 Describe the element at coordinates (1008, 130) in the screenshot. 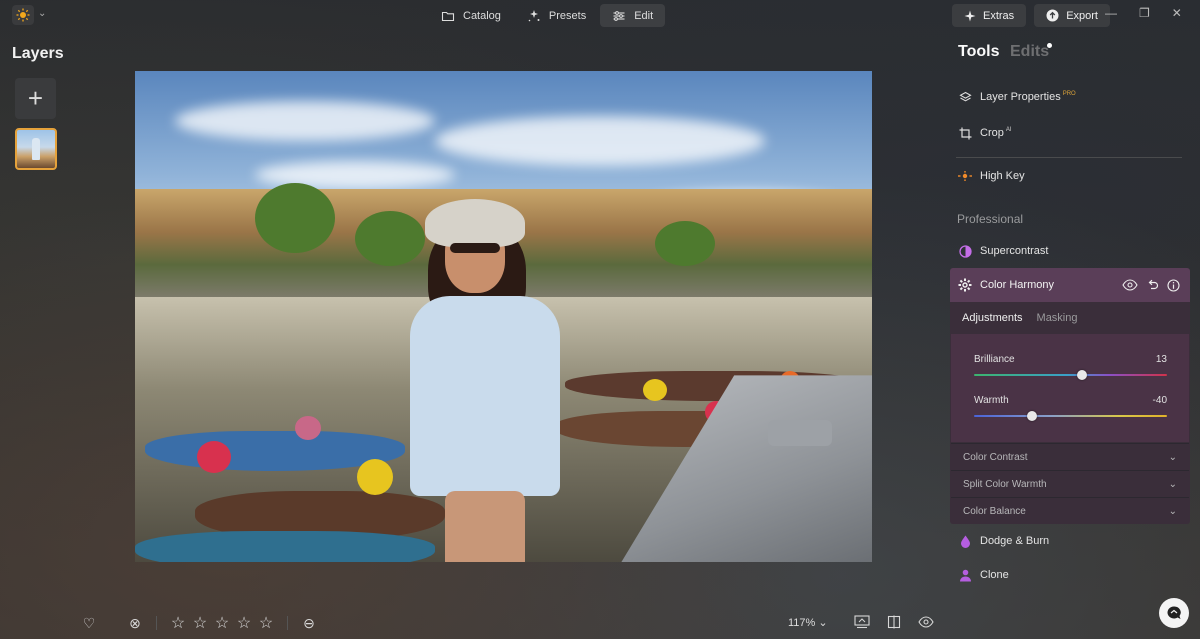

I see `ai-badge: AI` at that location.